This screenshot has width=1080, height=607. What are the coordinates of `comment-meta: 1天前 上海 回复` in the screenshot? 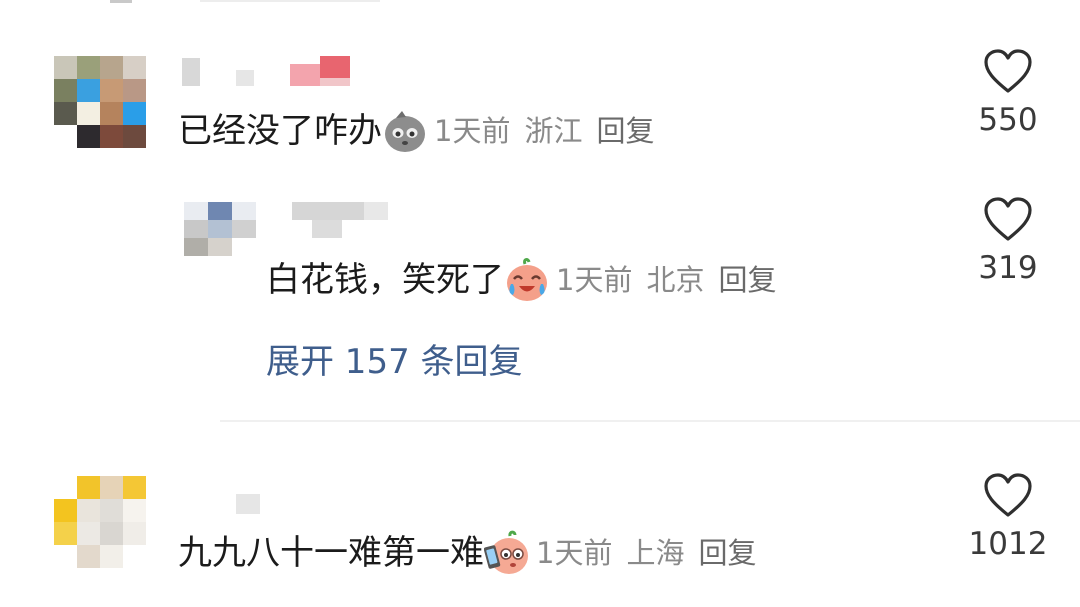 It's located at (646, 553).